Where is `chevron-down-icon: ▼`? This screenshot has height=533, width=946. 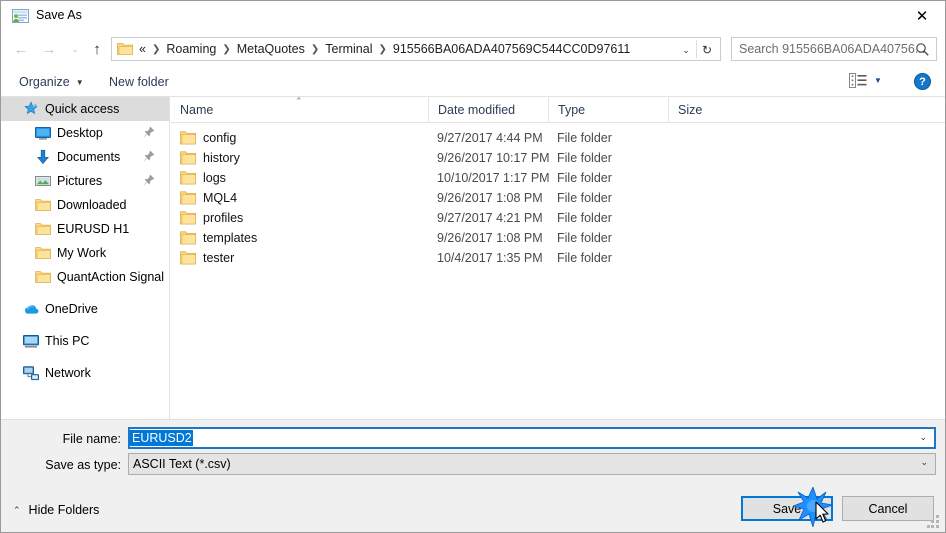
chevron-down-icon: ▼ is located at coordinates (79, 82).